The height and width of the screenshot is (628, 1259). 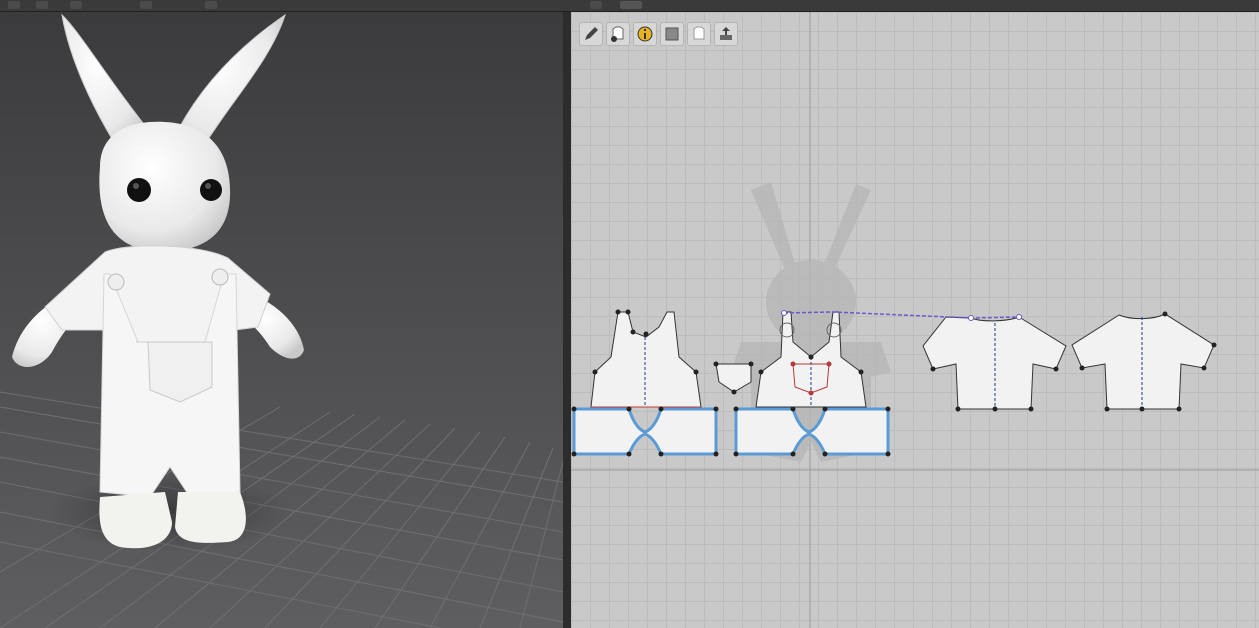 What do you see at coordinates (1143, 361) in the screenshot?
I see `pattern-piece-shirt-back` at bounding box center [1143, 361].